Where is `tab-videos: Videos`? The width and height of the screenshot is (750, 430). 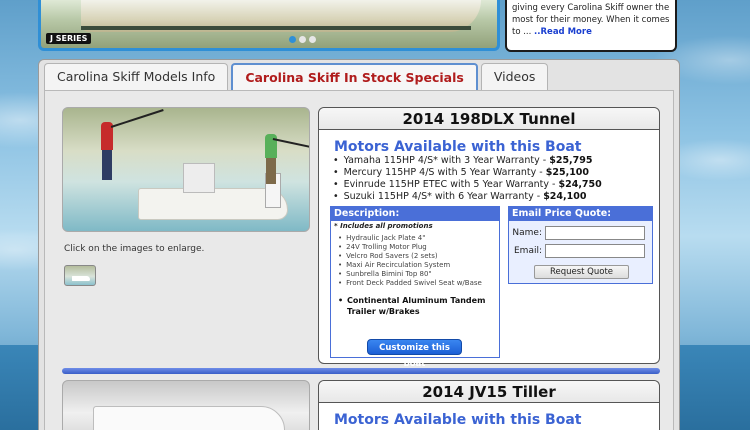 tab-videos: Videos is located at coordinates (514, 77).